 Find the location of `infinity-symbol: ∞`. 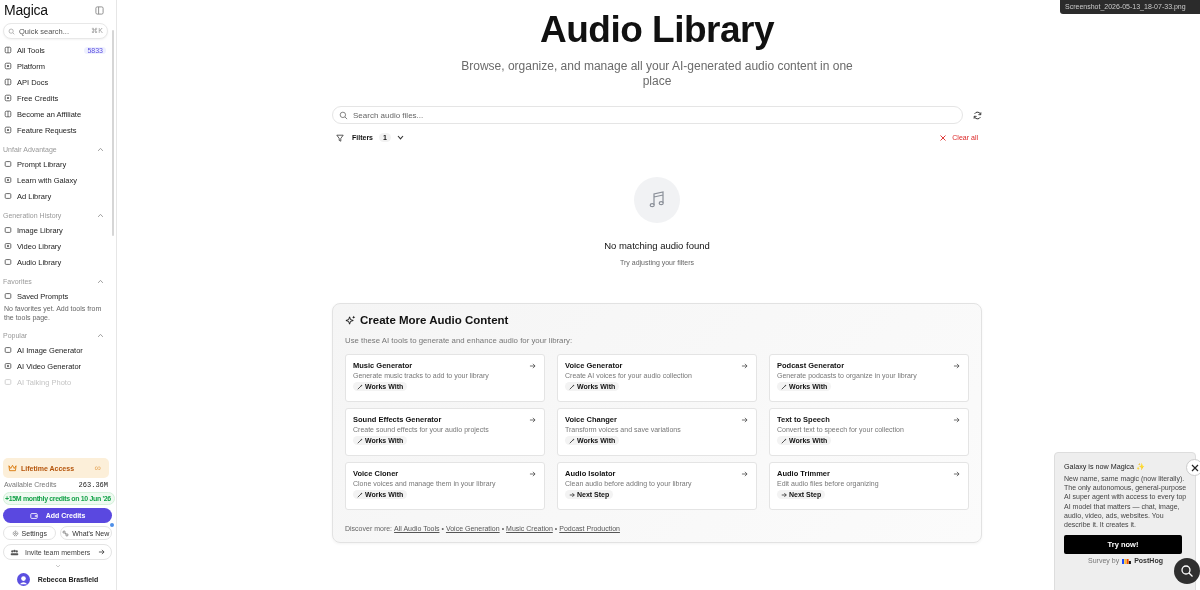

infinity-symbol: ∞ is located at coordinates (97, 468).